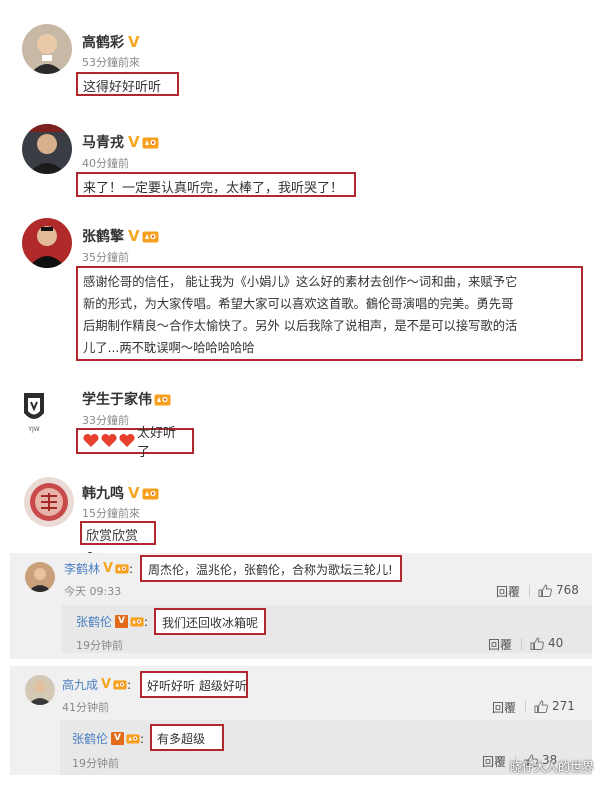 Image resolution: width=602 pixels, height=785 pixels. What do you see at coordinates (85, 707) in the screenshot?
I see `comment-time: 41分钟前` at bounding box center [85, 707].